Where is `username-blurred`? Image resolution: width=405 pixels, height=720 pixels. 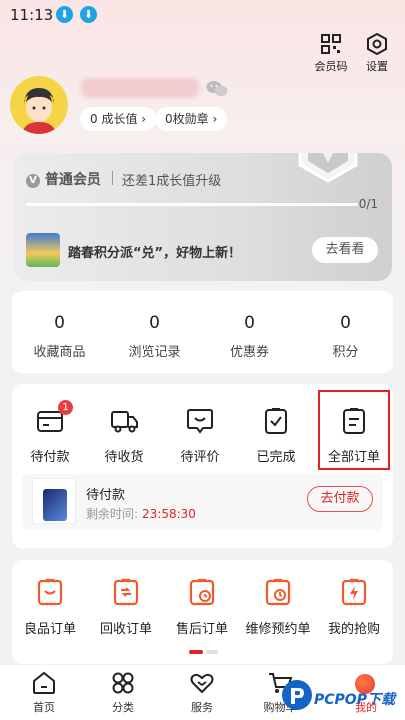 username-blurred is located at coordinates (140, 88).